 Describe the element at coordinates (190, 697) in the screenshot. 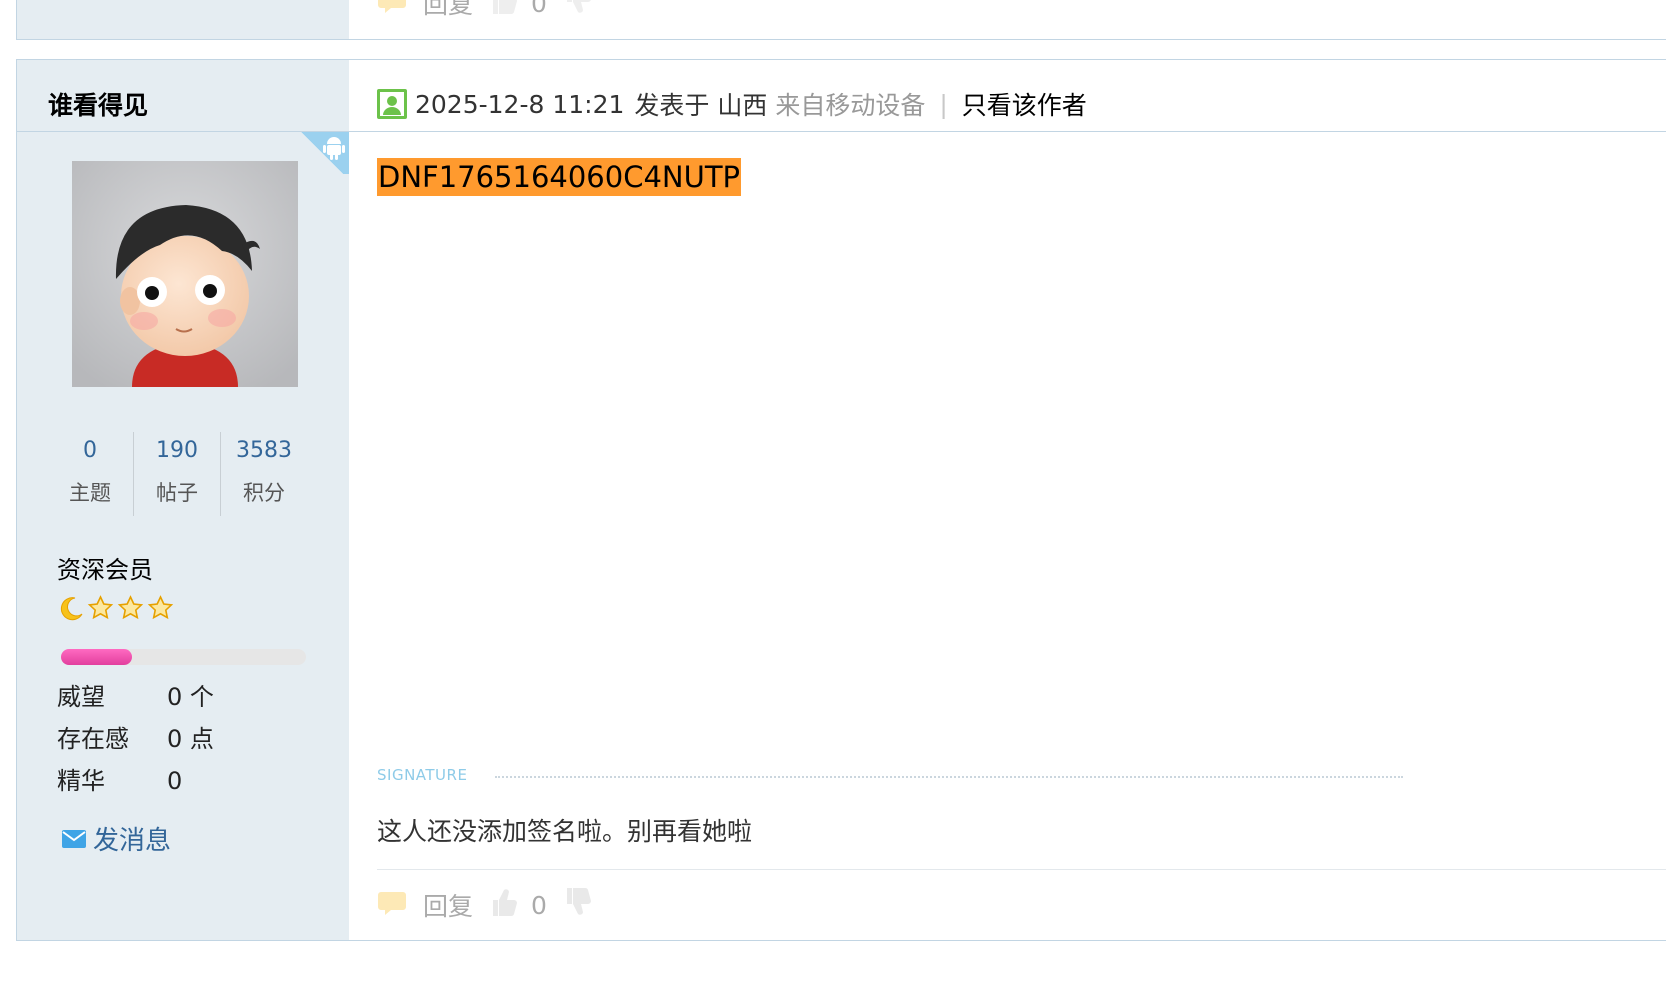

I see `info-value: 0 个` at that location.